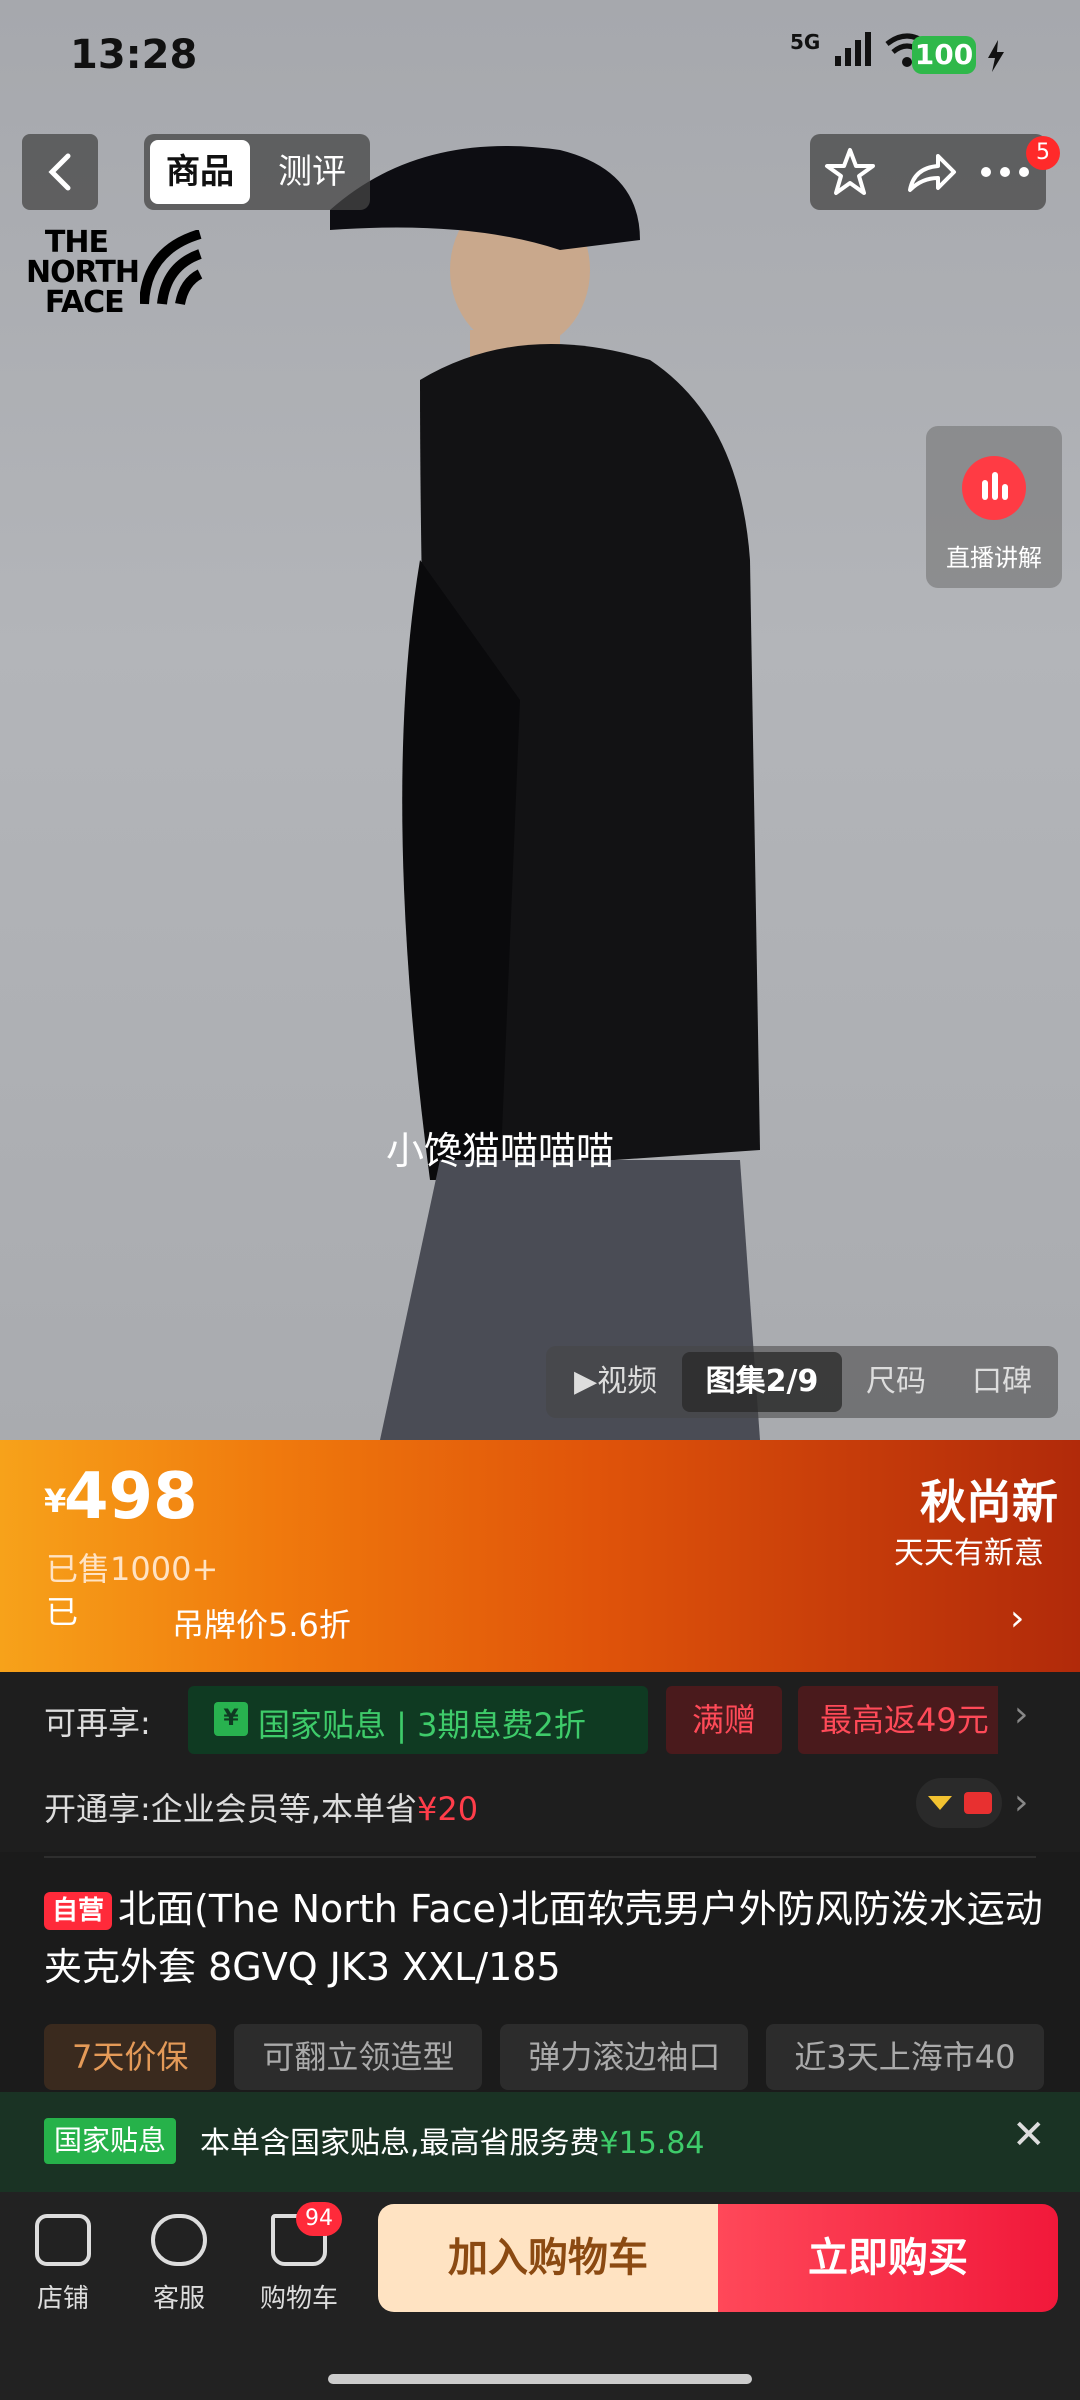  What do you see at coordinates (996, 56) in the screenshot?
I see `charging-icon` at bounding box center [996, 56].